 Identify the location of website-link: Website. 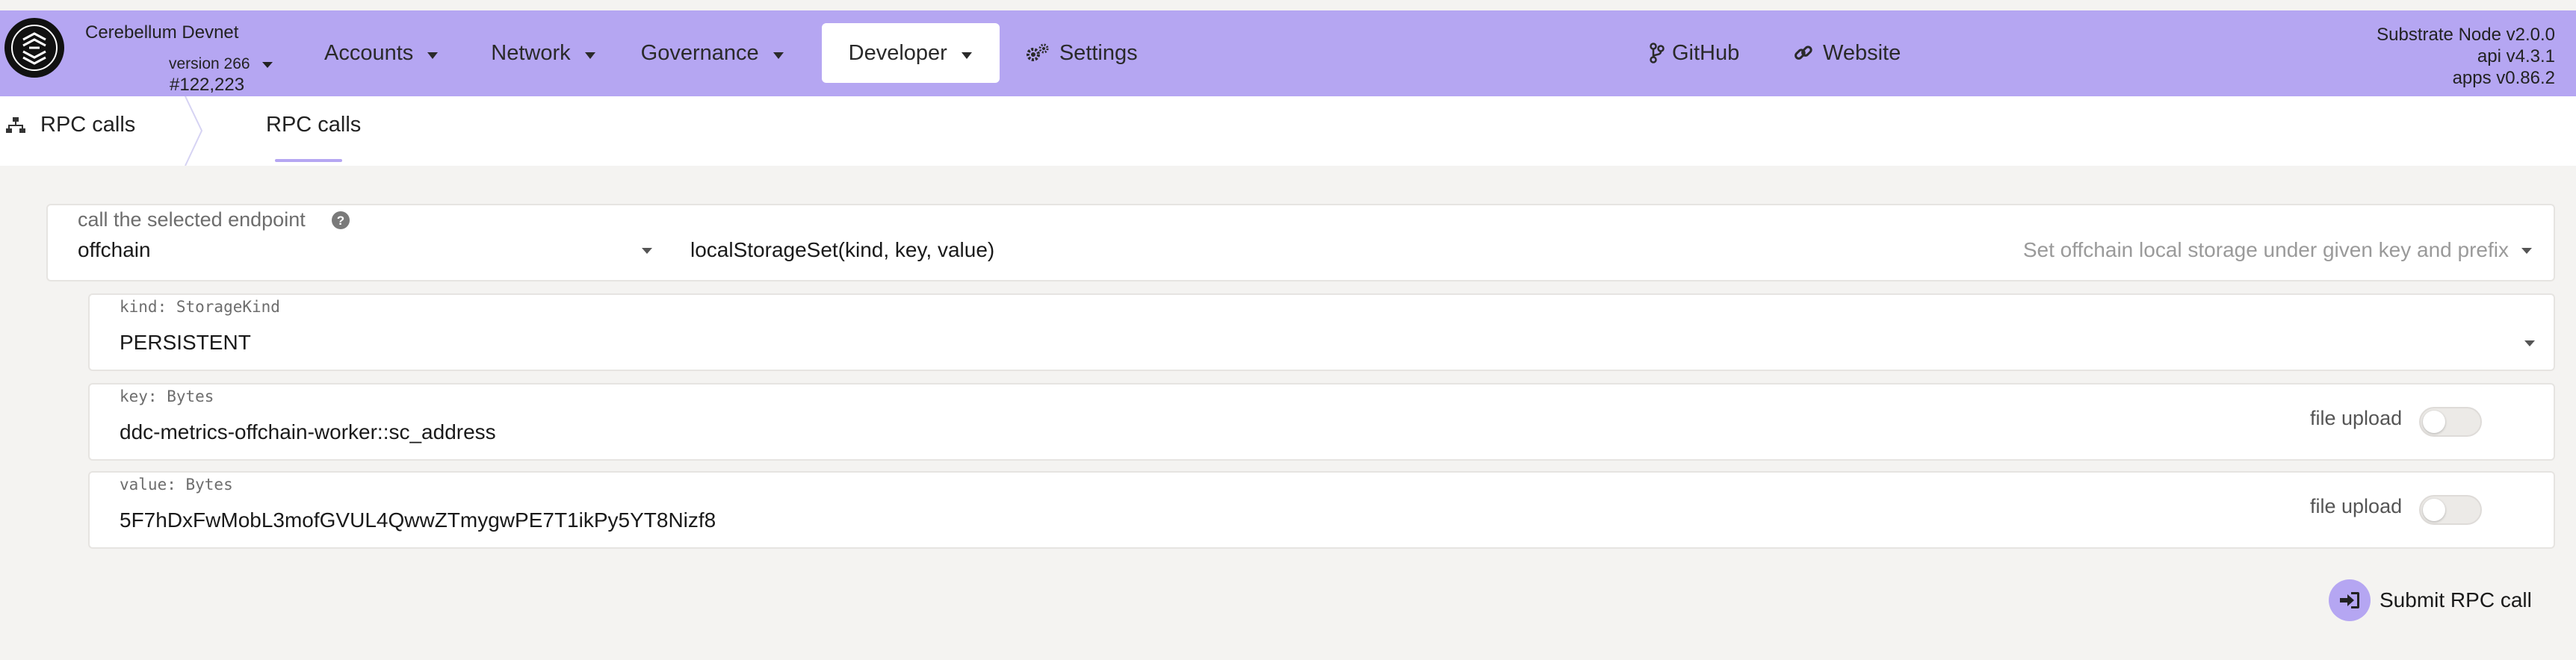
(1847, 53).